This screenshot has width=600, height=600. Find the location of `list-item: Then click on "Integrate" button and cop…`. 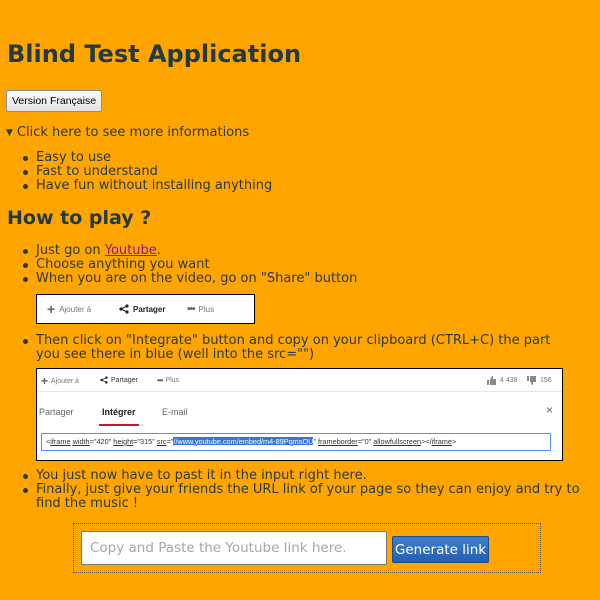

list-item: Then click on "Integrate" button and cop… is located at coordinates (299, 348).